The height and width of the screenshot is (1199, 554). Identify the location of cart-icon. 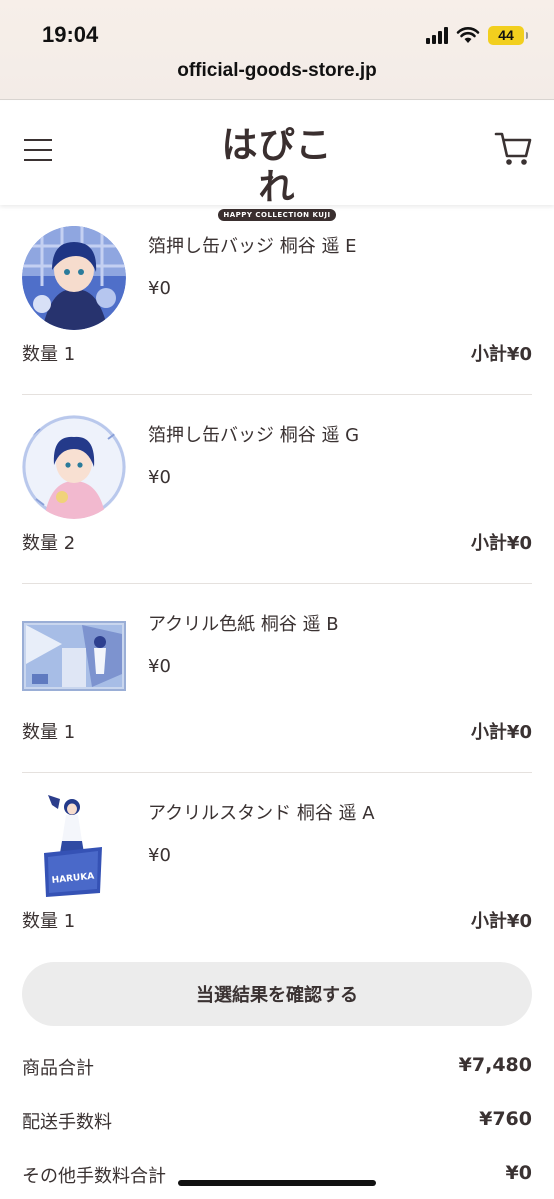
(513, 148).